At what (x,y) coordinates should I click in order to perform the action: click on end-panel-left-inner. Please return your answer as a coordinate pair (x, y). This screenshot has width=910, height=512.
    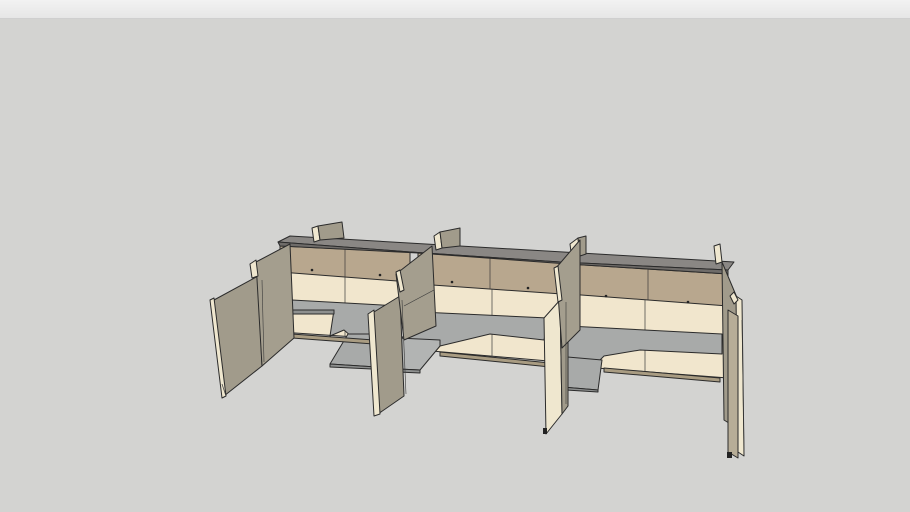
    Looking at the image, I should click on (275, 305).